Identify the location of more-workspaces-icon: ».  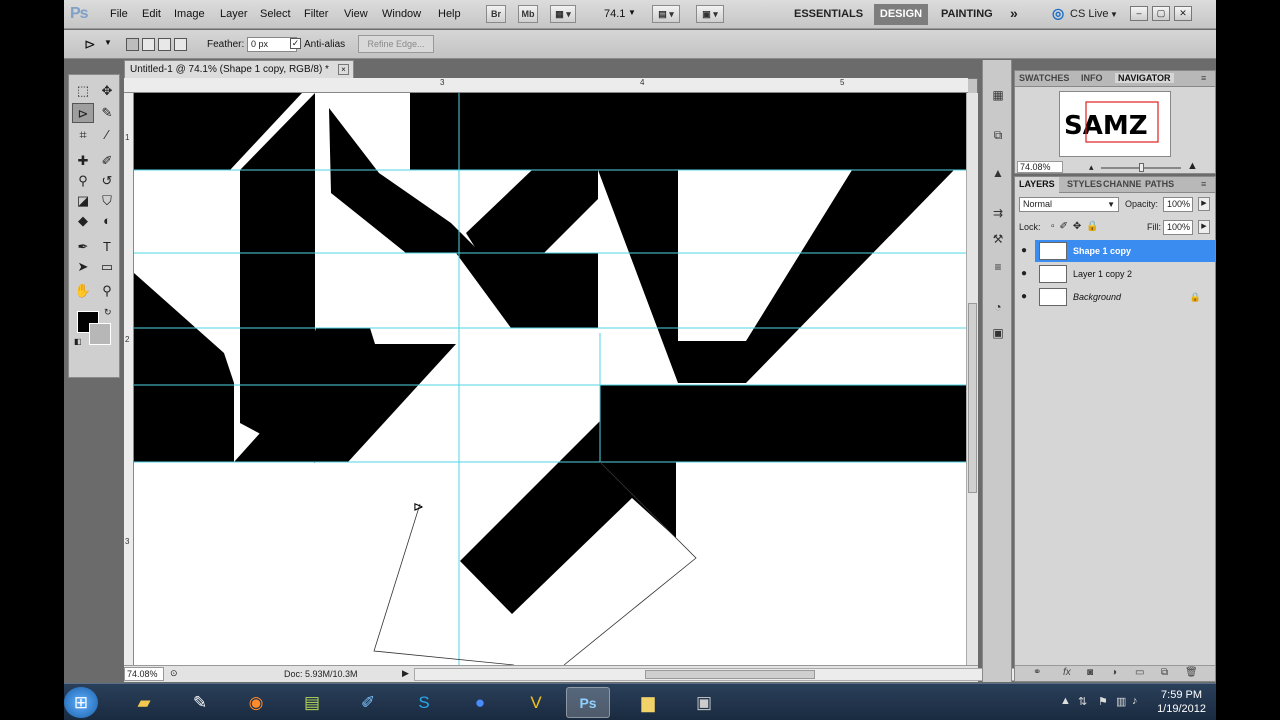
(1014, 13).